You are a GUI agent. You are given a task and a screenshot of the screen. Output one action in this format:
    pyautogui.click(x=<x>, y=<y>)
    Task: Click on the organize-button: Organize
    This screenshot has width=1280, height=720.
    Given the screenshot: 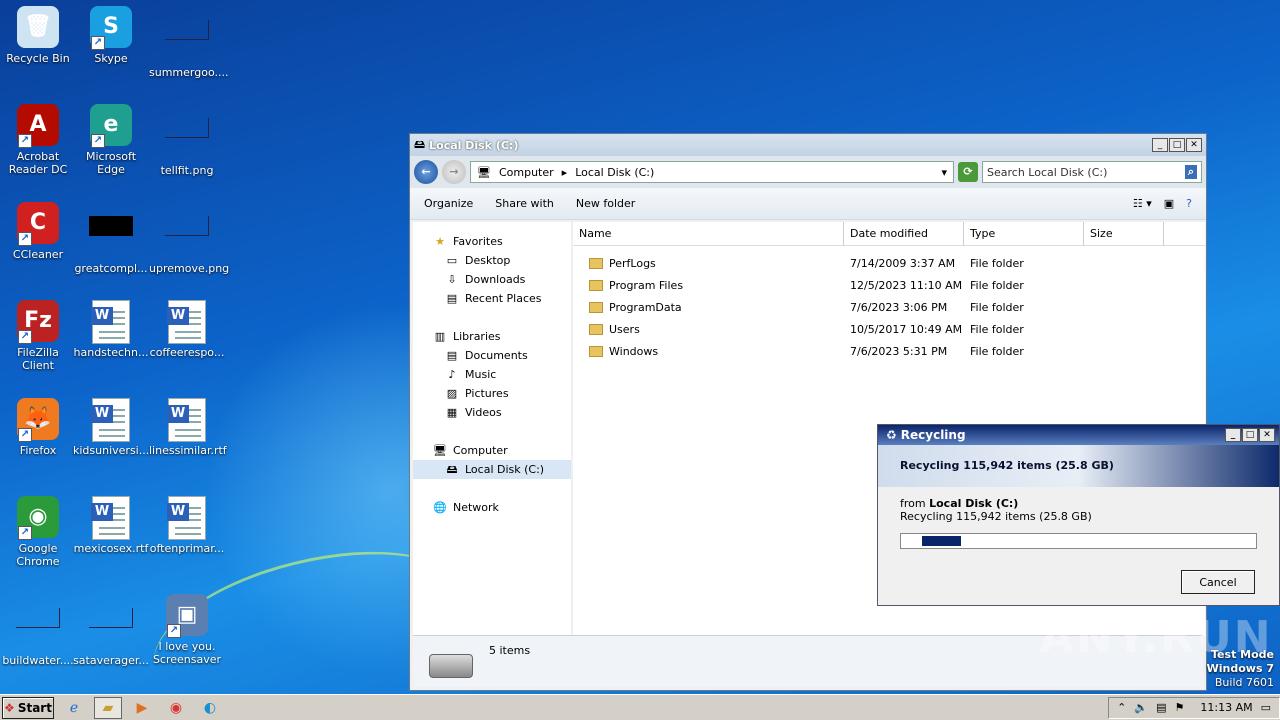 What is the action you would take?
    pyautogui.click(x=448, y=203)
    